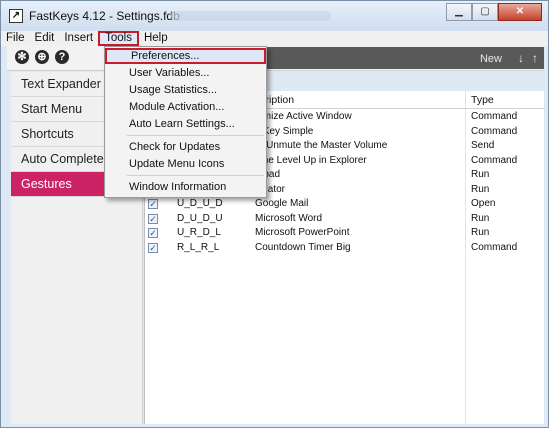 The image size is (549, 428). Describe the element at coordinates (15, 38) in the screenshot. I see `menu-file: File` at that location.